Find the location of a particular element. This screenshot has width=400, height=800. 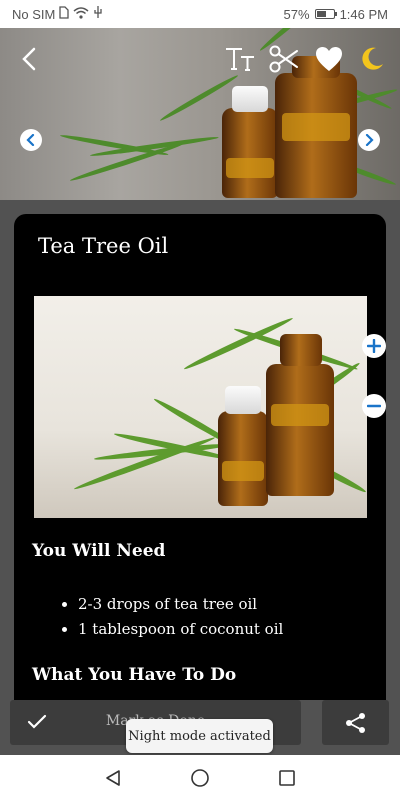

nav-back-button is located at coordinates (113, 778).